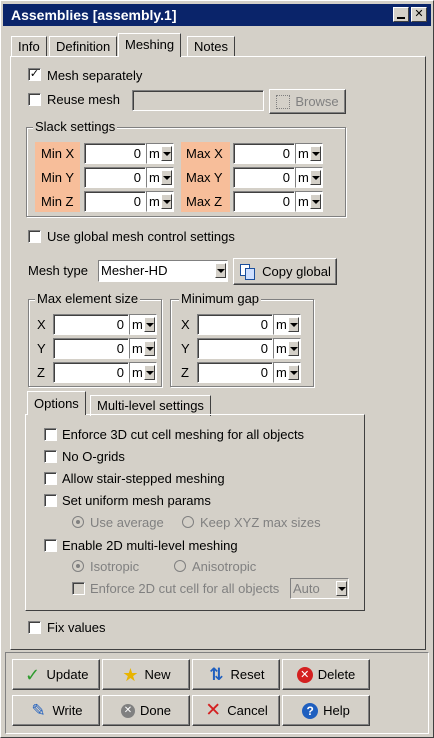  What do you see at coordinates (180, 566) in the screenshot?
I see `anisotropic-radio` at bounding box center [180, 566].